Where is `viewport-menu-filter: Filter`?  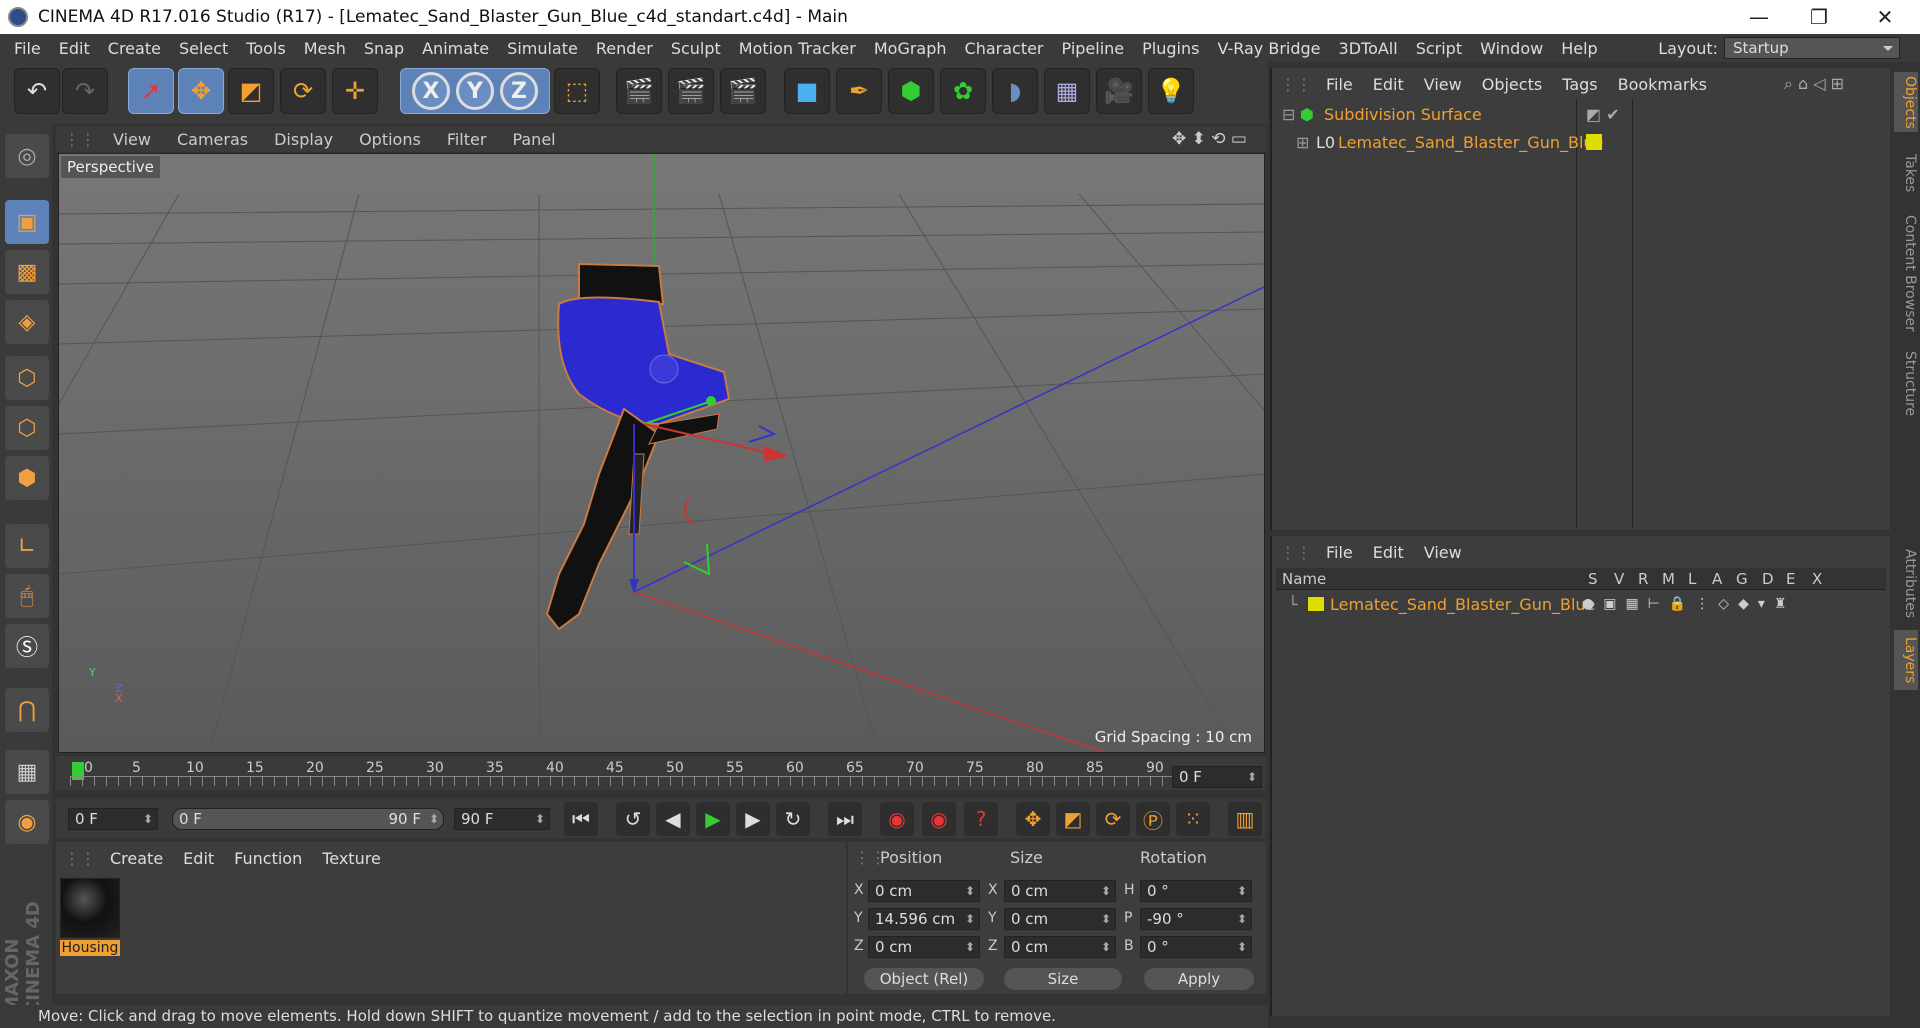
viewport-menu-filter: Filter is located at coordinates (467, 139).